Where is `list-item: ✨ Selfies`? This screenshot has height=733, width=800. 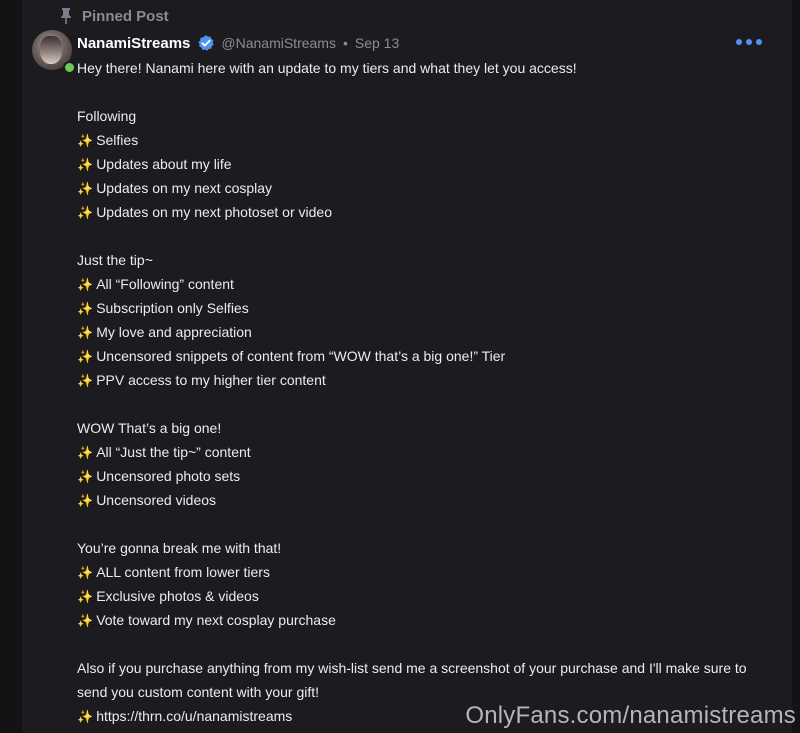 list-item: ✨ Selfies is located at coordinates (108, 140).